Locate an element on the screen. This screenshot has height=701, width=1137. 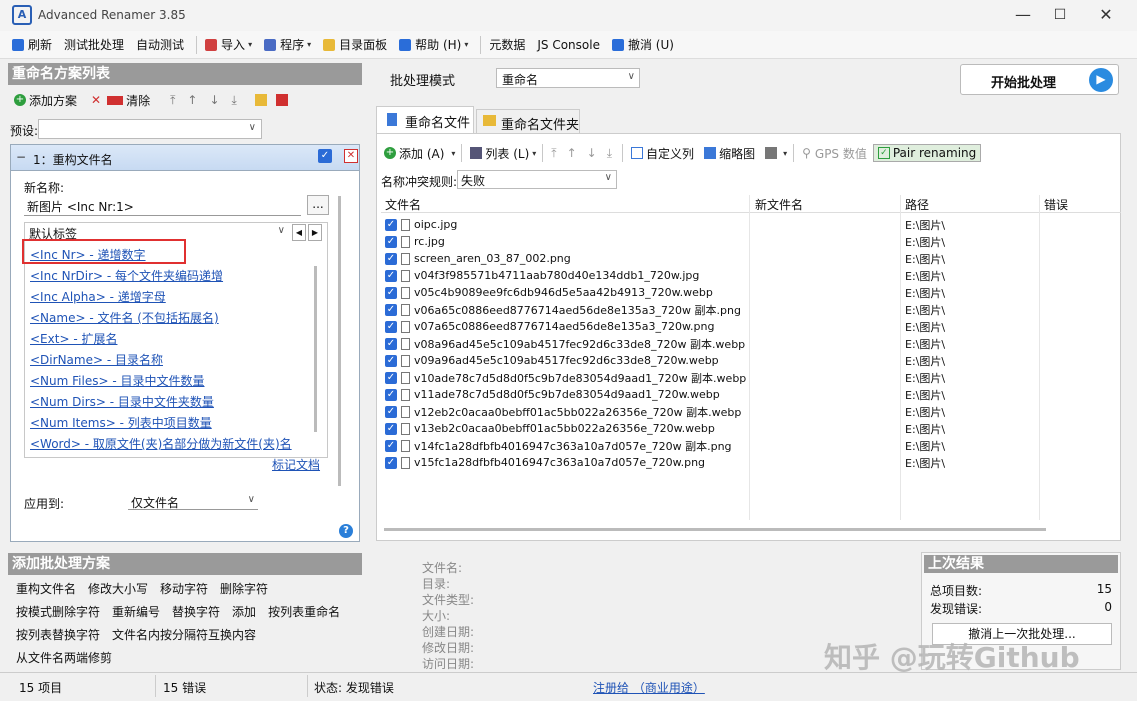
custom-columns-button: 自定义列 is located at coordinates (670, 153).